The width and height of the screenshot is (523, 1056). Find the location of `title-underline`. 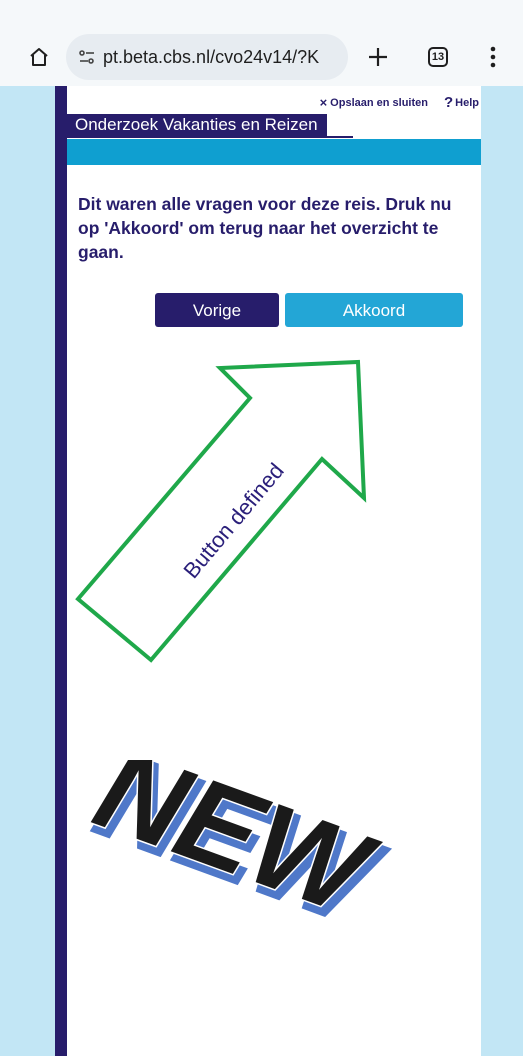

title-underline is located at coordinates (210, 137).